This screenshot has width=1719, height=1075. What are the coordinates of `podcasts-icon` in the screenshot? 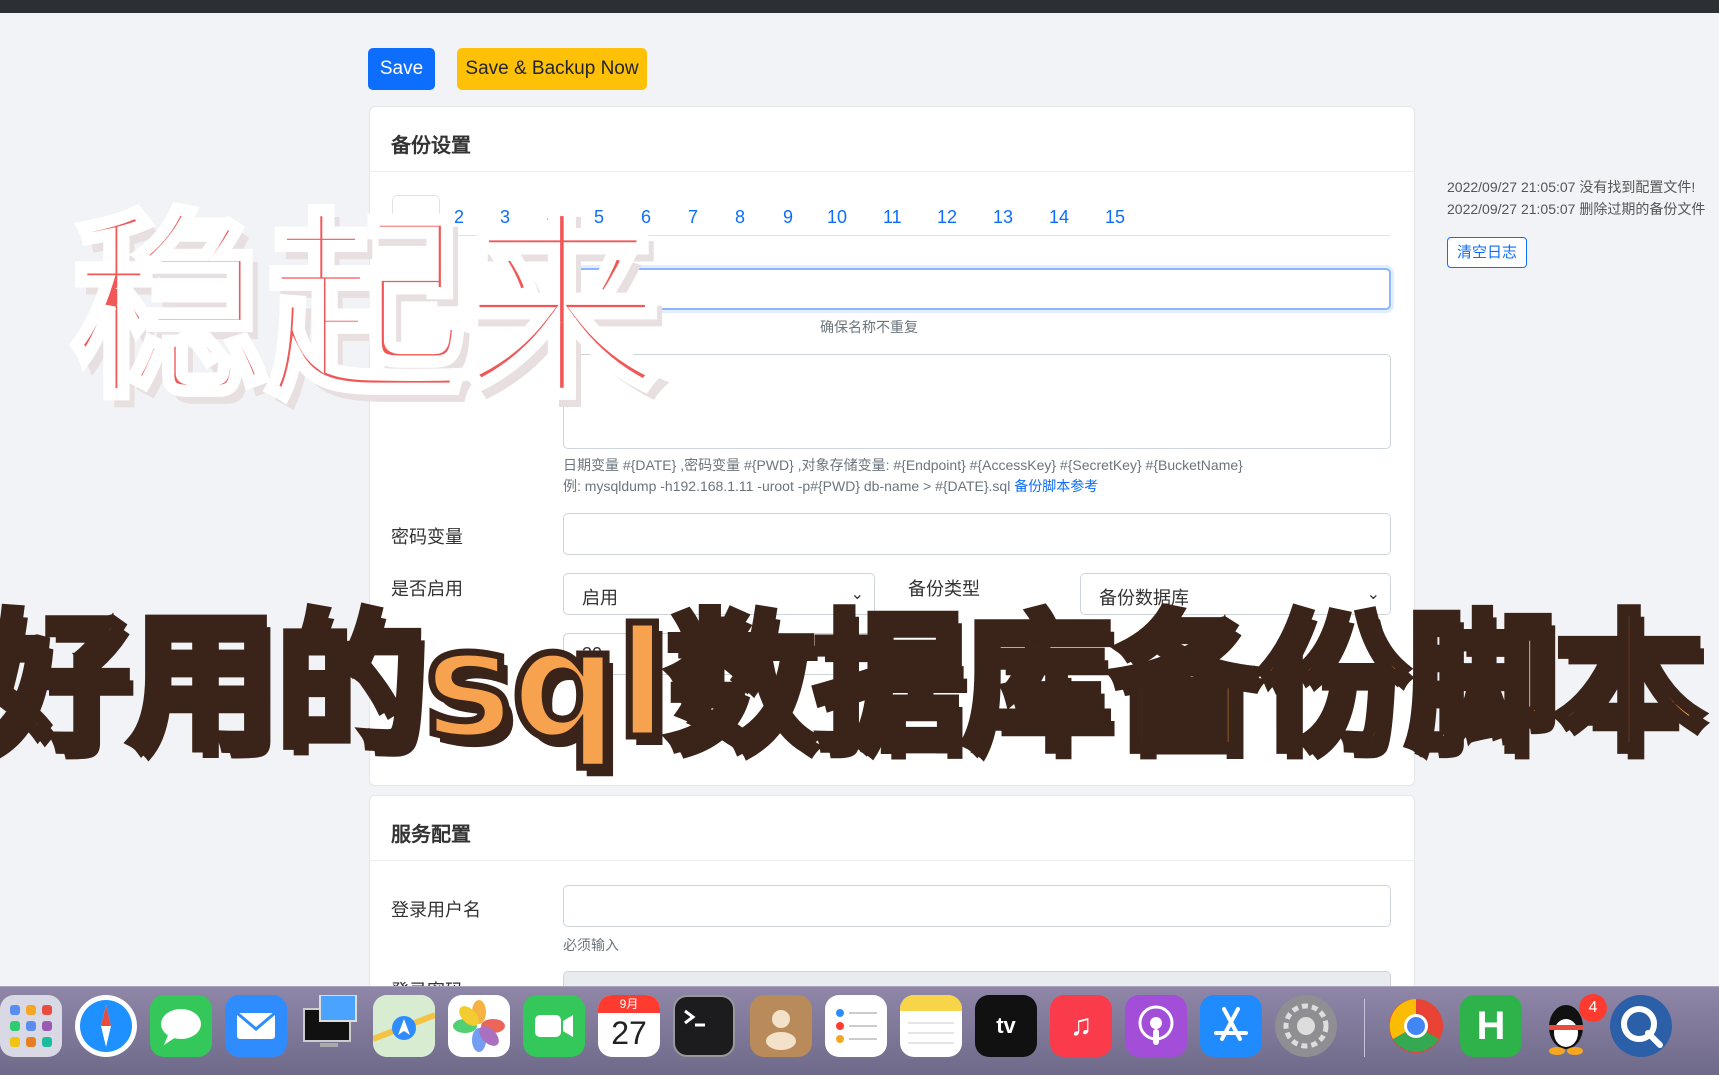 It's located at (1156, 1026).